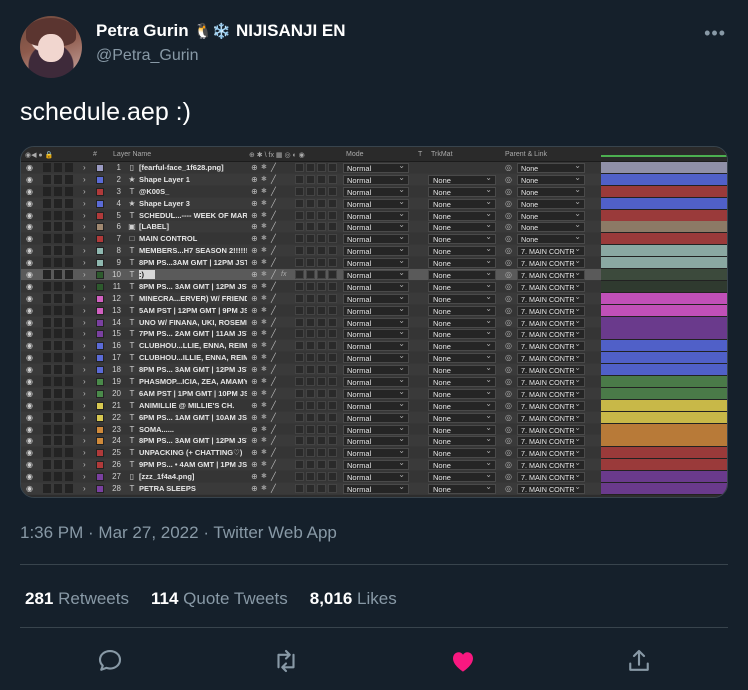  I want to click on quality-switch-icon: ╱, so click(273, 440).